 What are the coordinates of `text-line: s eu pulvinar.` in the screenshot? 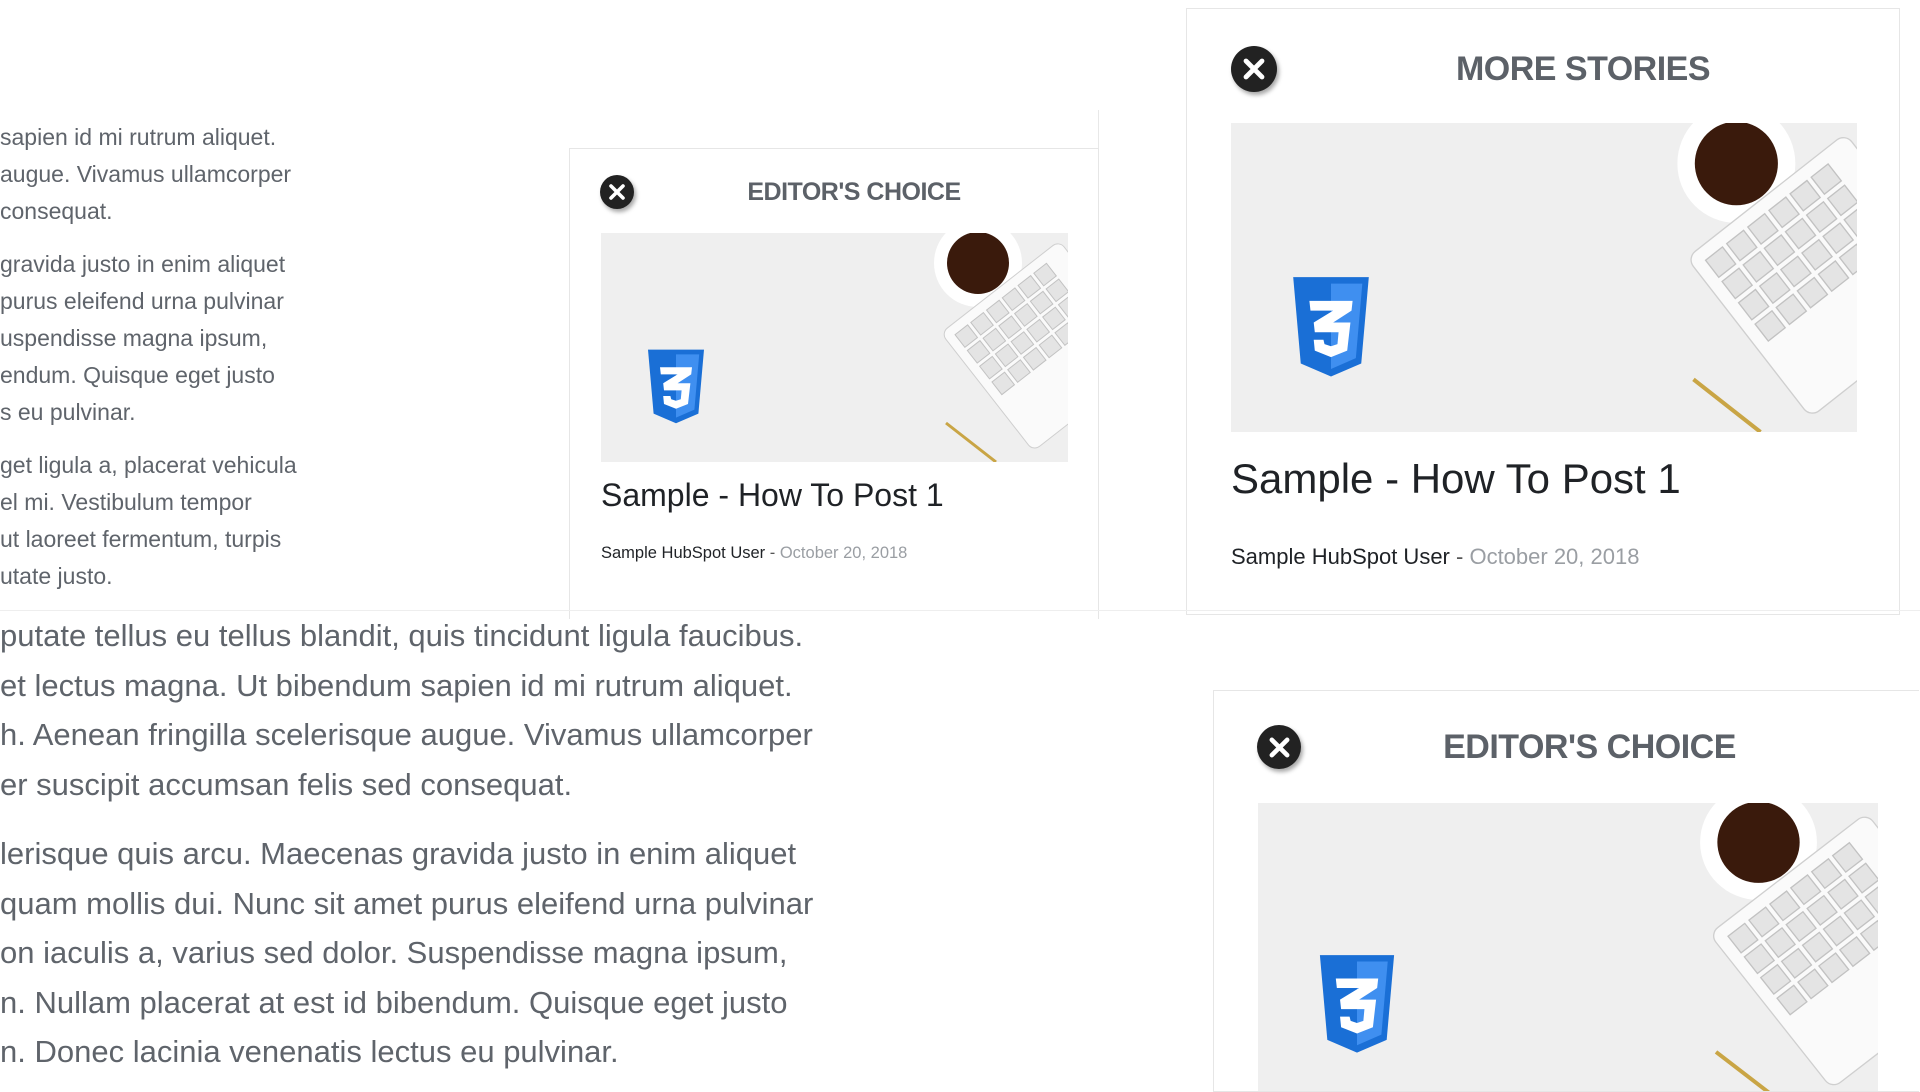 It's located at (68, 412).